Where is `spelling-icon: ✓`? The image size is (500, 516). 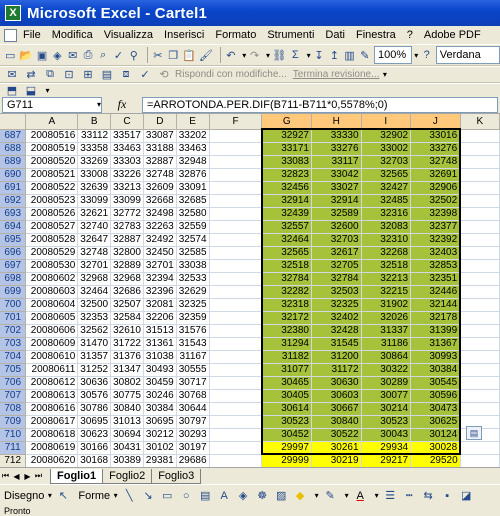
spelling-icon: ✓ is located at coordinates (118, 55).